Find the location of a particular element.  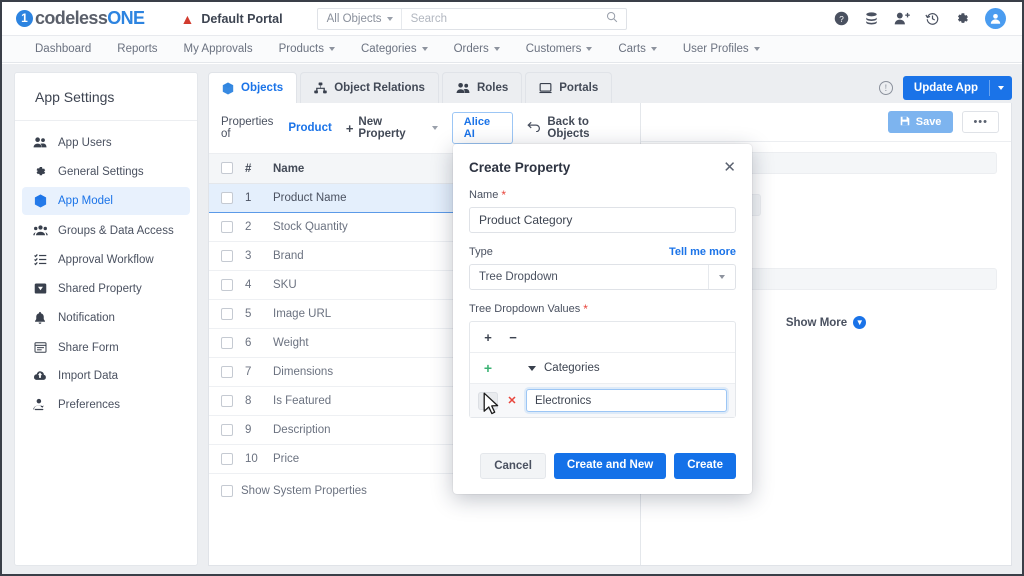

update-app-button: Update App is located at coordinates (957, 88).